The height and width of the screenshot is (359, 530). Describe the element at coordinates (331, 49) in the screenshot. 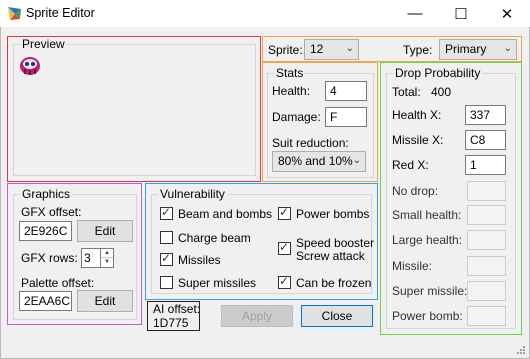

I see `sprite-select: 12 ⌄` at that location.